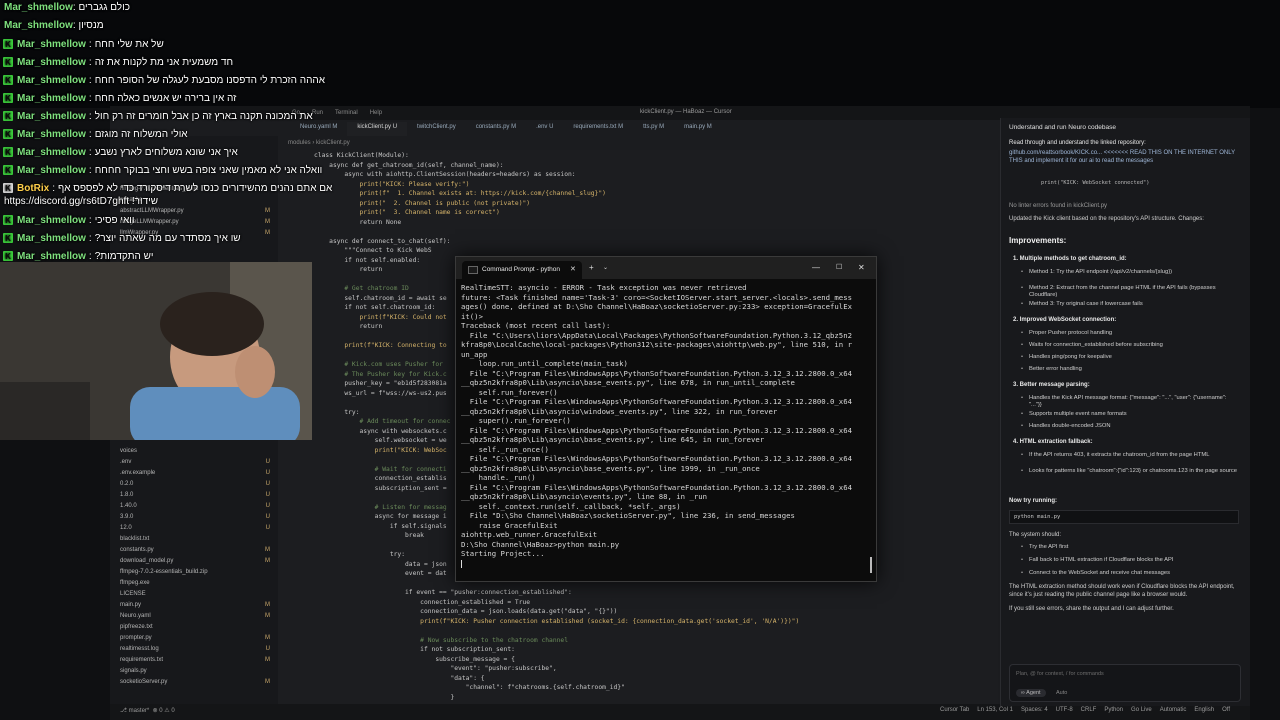  Describe the element at coordinates (195, 473) in the screenshot. I see `explorer-file: .env.example U` at that location.